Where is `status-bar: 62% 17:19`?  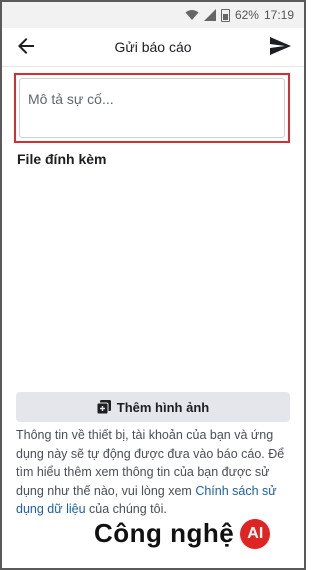 status-bar: 62% 17:19 is located at coordinates (153, 15).